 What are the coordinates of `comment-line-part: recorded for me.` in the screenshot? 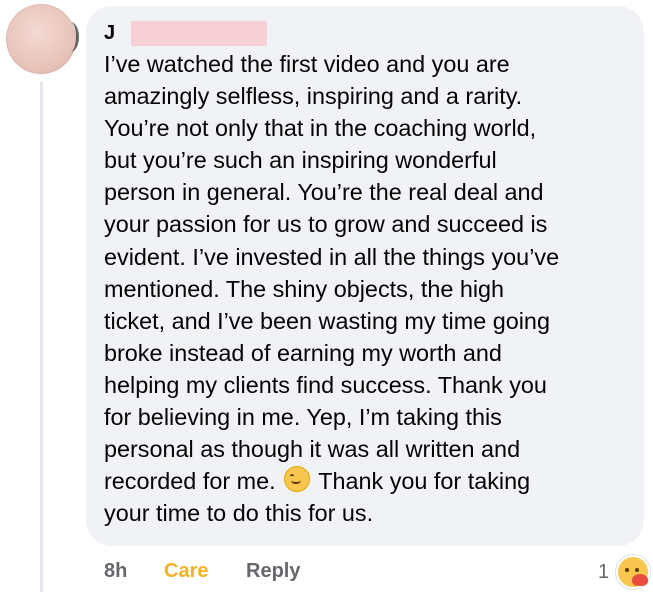 It's located at (190, 481).